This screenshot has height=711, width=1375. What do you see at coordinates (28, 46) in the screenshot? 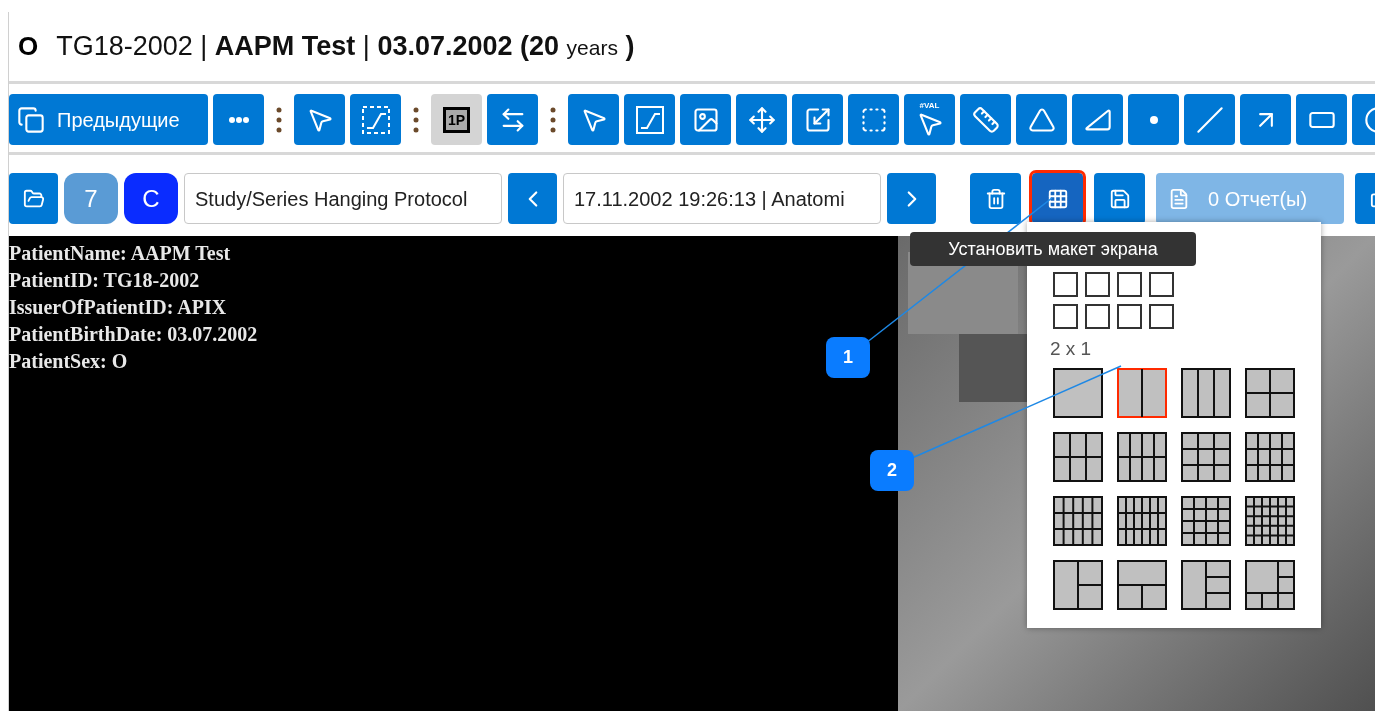
I see `patient-sex: O` at bounding box center [28, 46].